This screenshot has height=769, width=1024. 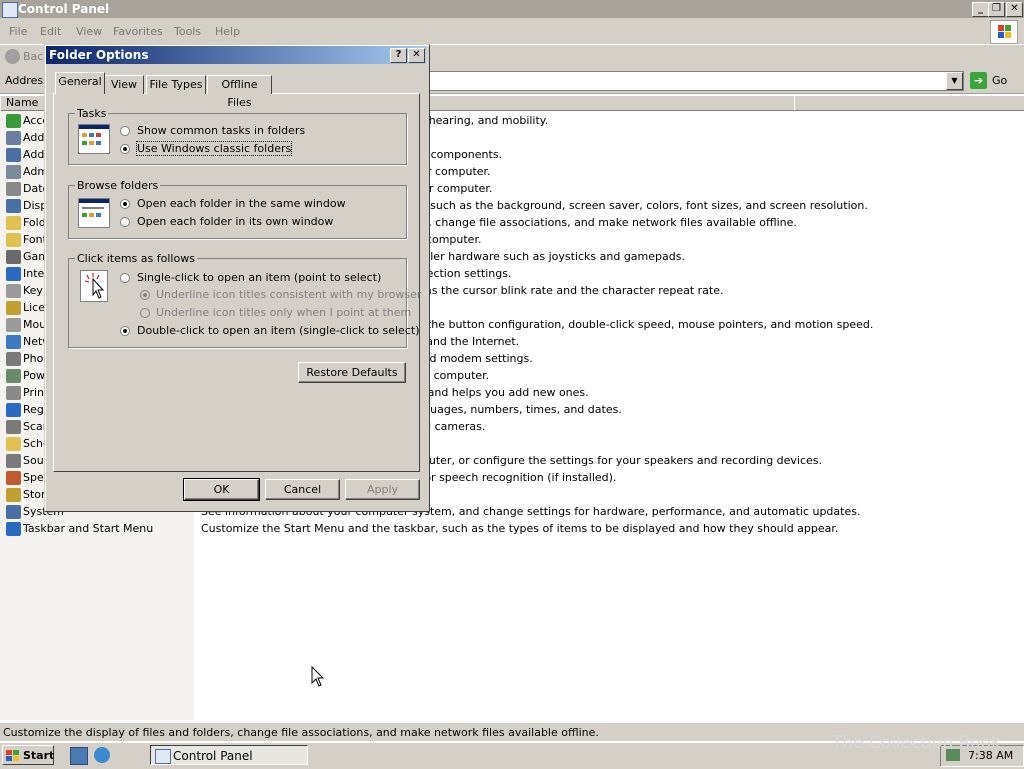 What do you see at coordinates (954, 81) in the screenshot?
I see `address-dropdown-button: ▼` at bounding box center [954, 81].